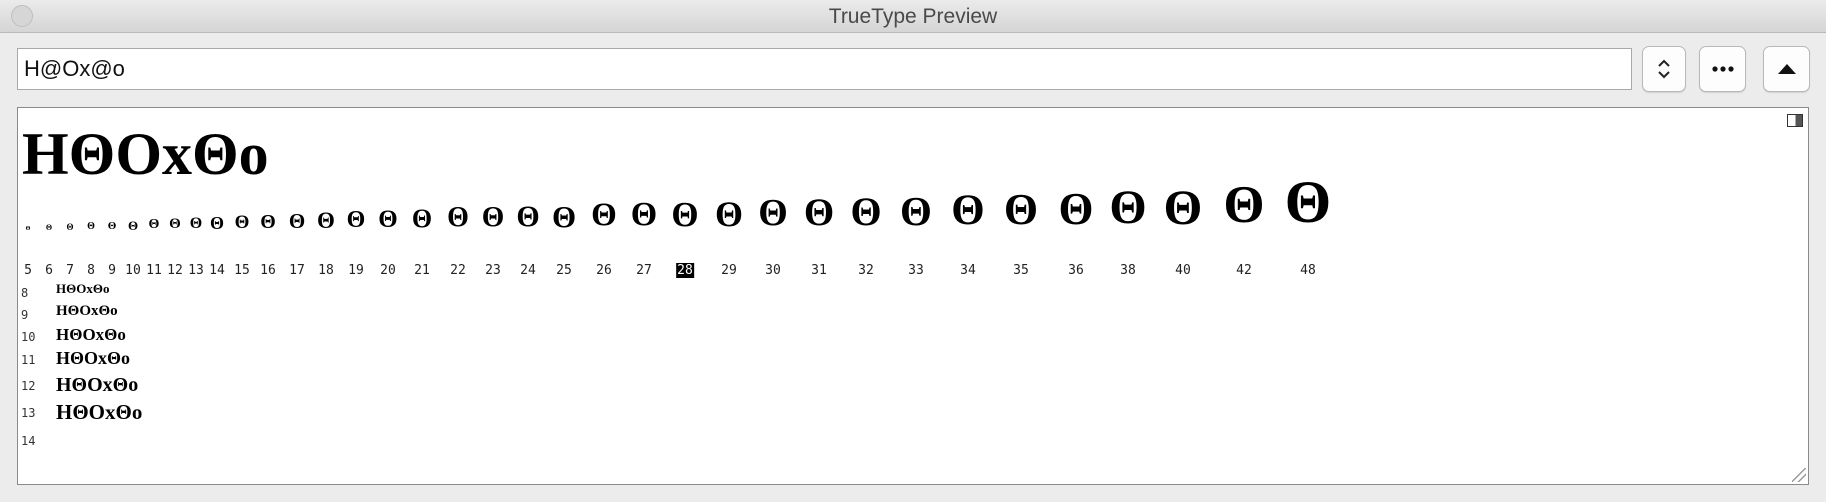 The height and width of the screenshot is (502, 1826). Describe the element at coordinates (297, 221) in the screenshot. I see `waterfall-glyph-17: Θ` at that location.